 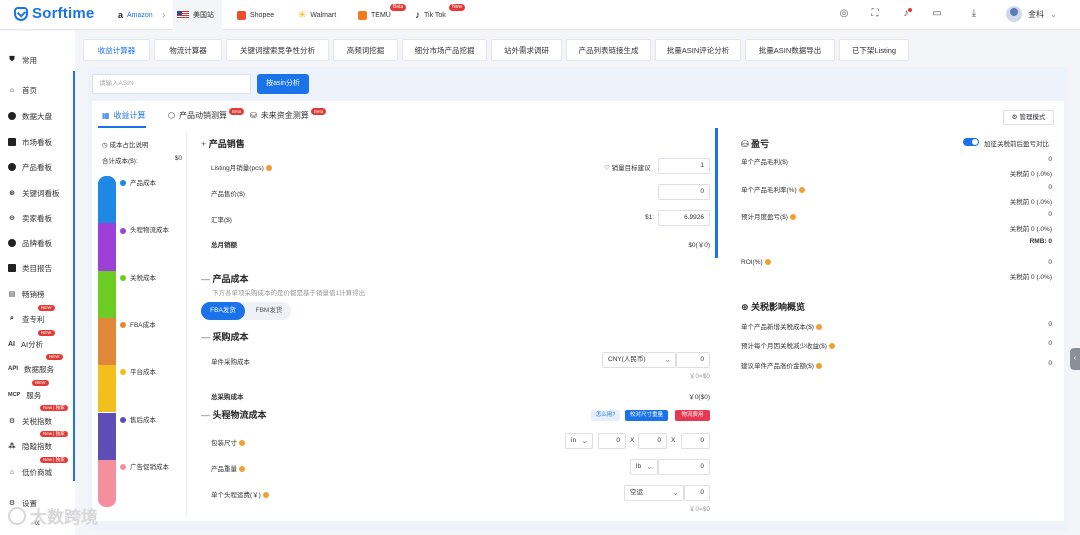 What do you see at coordinates (1014, 14) in the screenshot?
I see `avatar` at bounding box center [1014, 14].